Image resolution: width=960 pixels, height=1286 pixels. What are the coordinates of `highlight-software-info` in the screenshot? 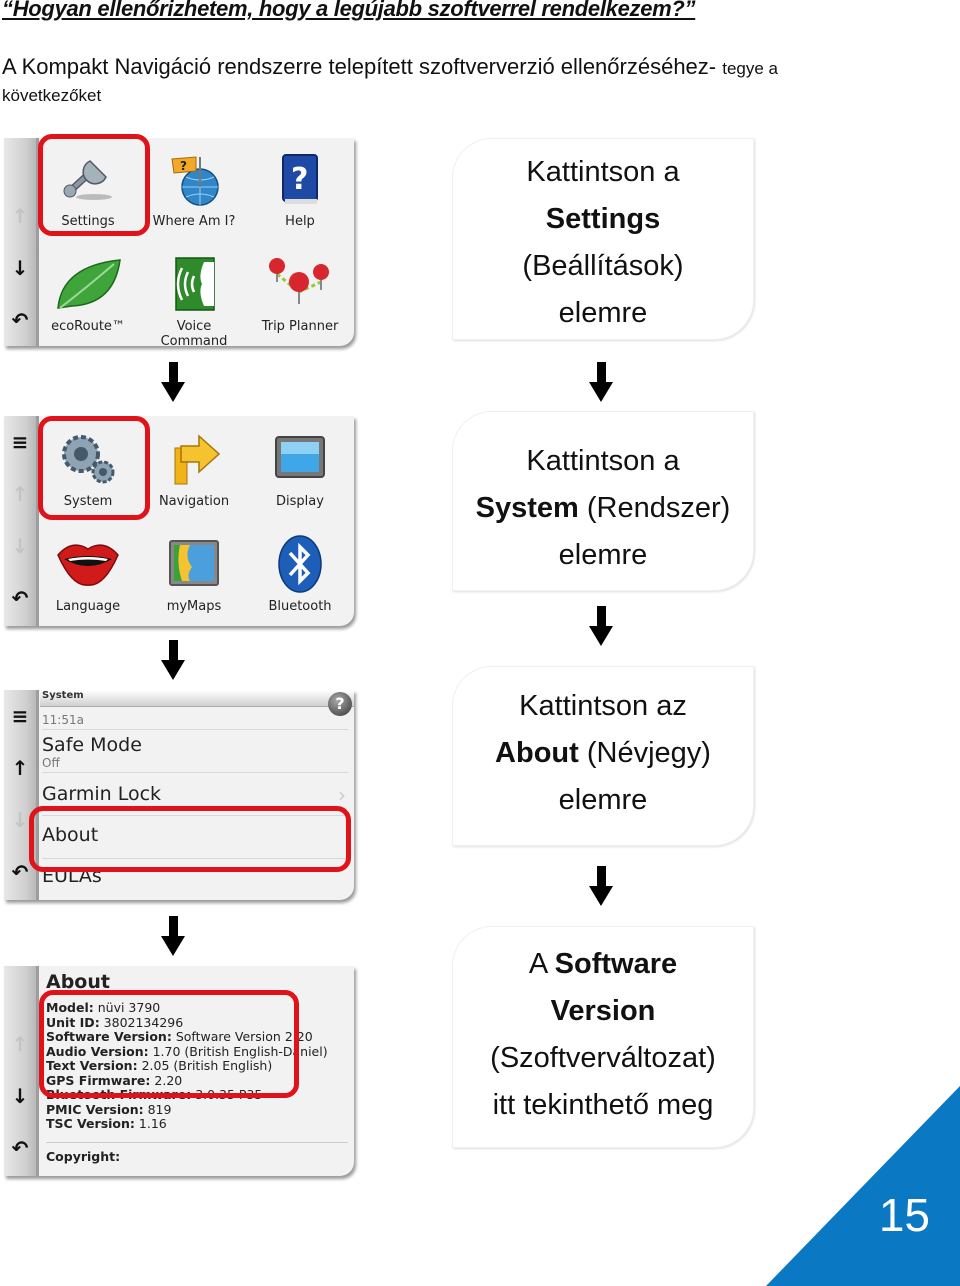 It's located at (169, 1044).